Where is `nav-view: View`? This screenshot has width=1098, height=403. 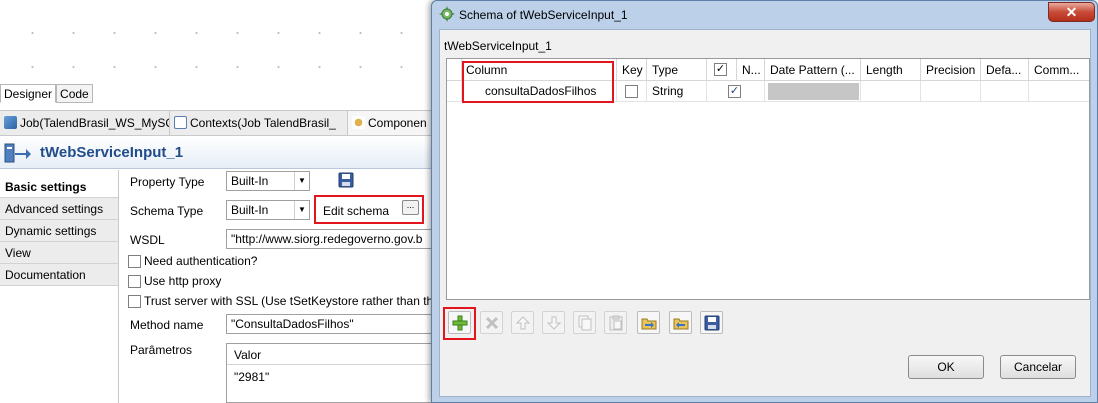 nav-view: View is located at coordinates (59, 253).